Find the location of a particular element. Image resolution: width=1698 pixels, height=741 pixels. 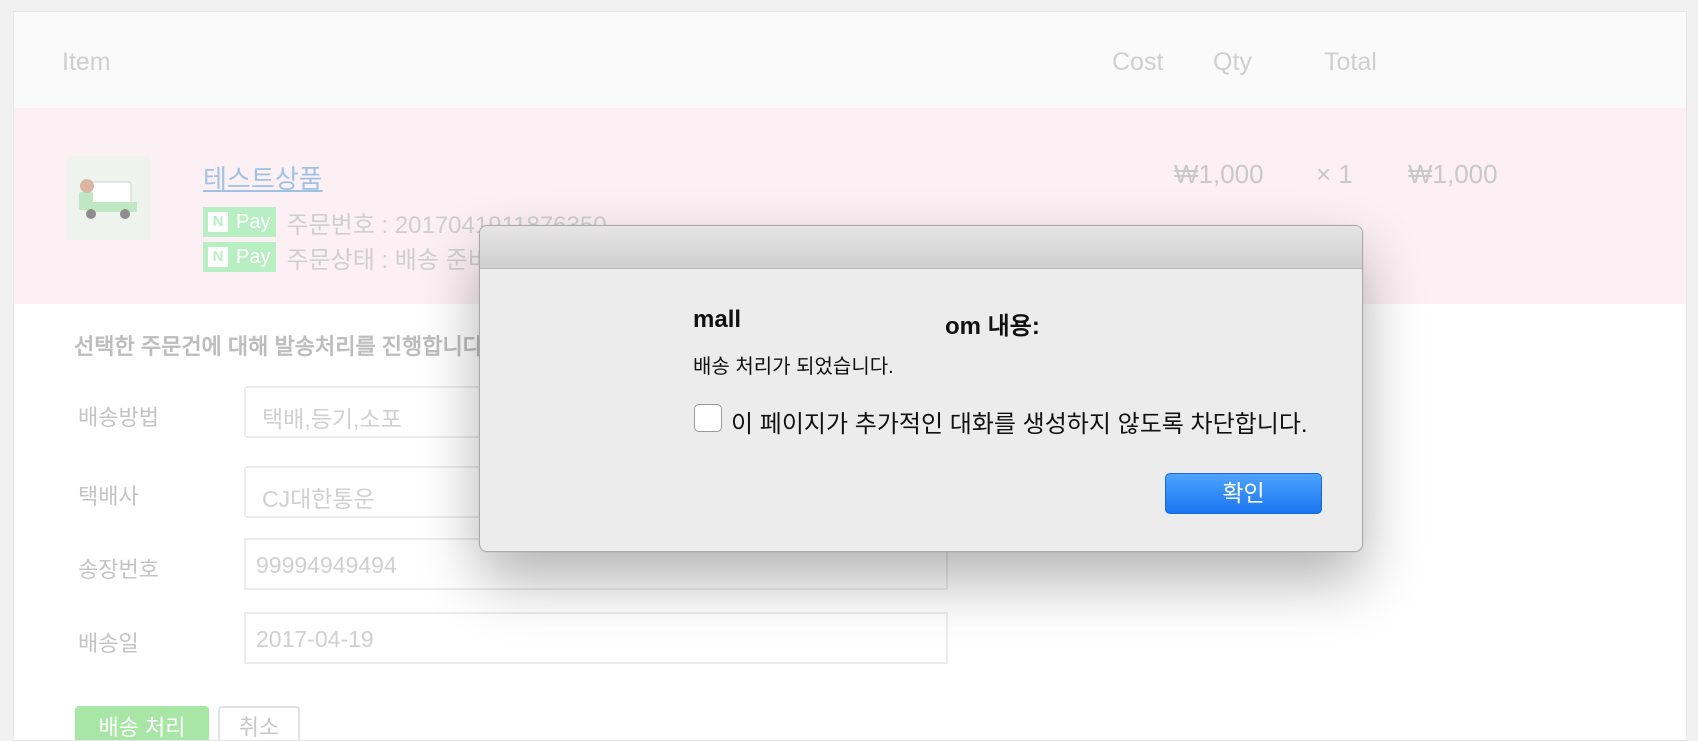

item-qty: × 1 is located at coordinates (1334, 174).